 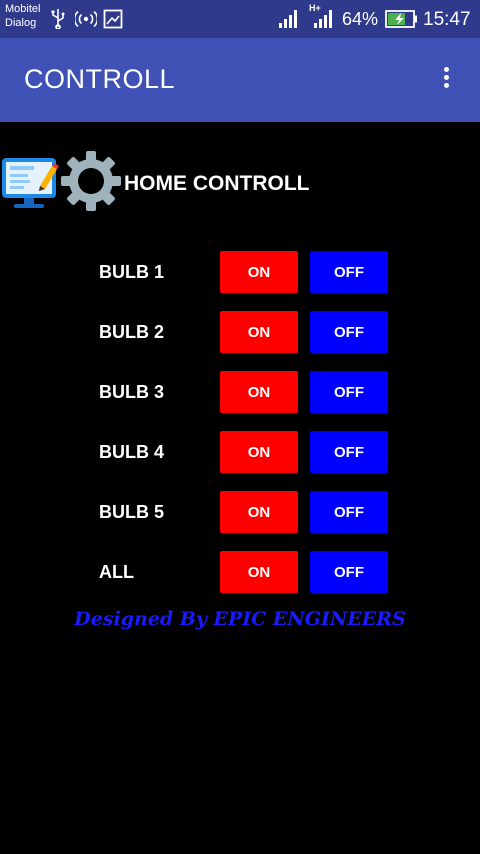 I want to click on all-on-button: ON, so click(x=259, y=572).